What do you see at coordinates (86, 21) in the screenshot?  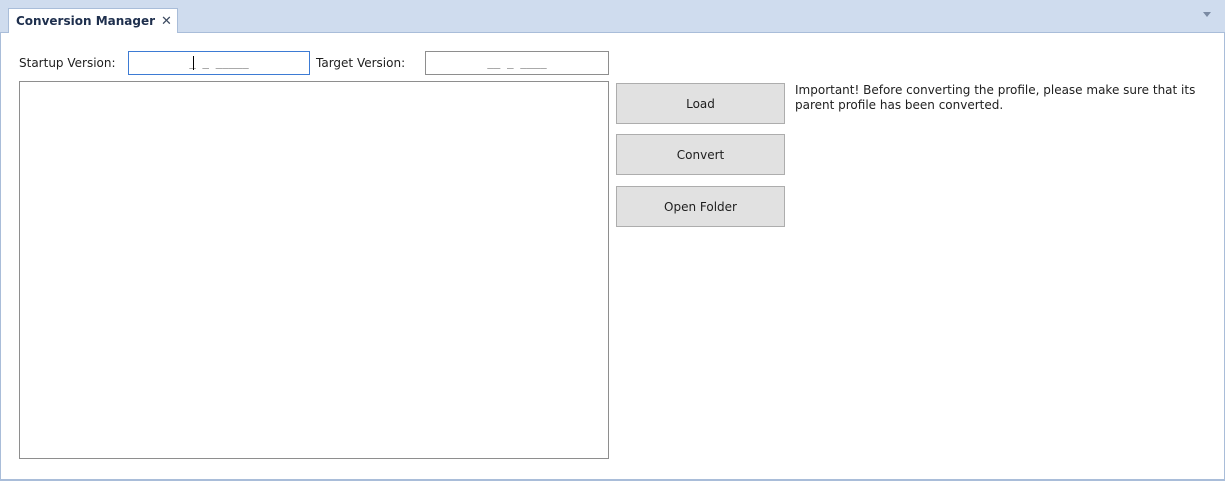 I see `tab-title: Conversion Manager` at bounding box center [86, 21].